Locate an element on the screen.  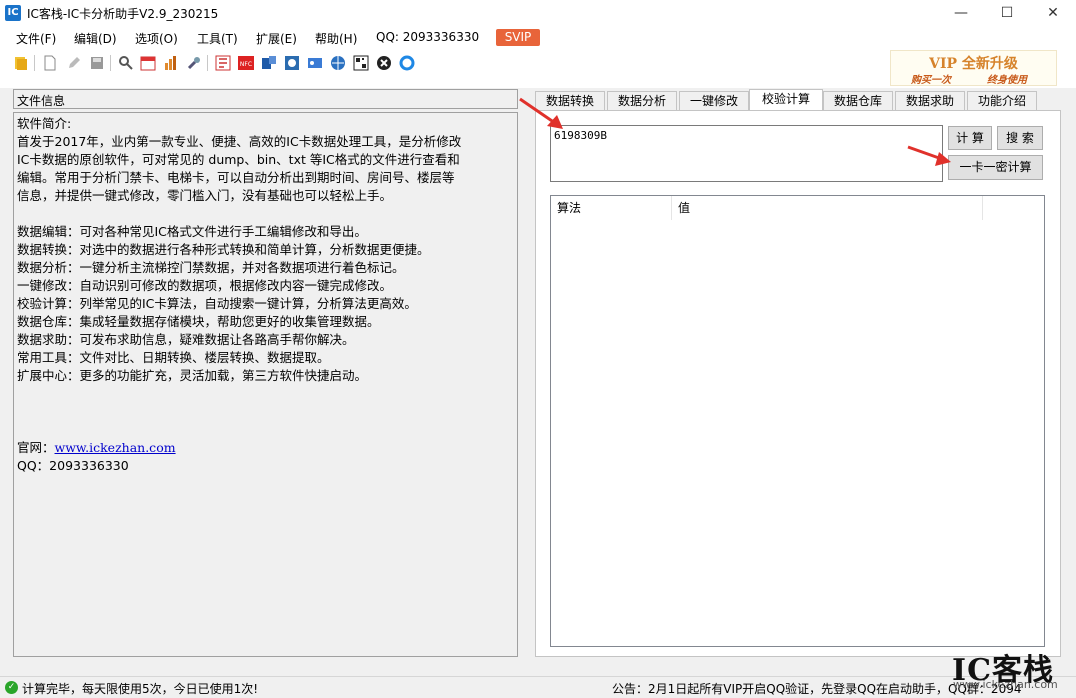
close-button: ✕ is located at coordinates (1053, 13).